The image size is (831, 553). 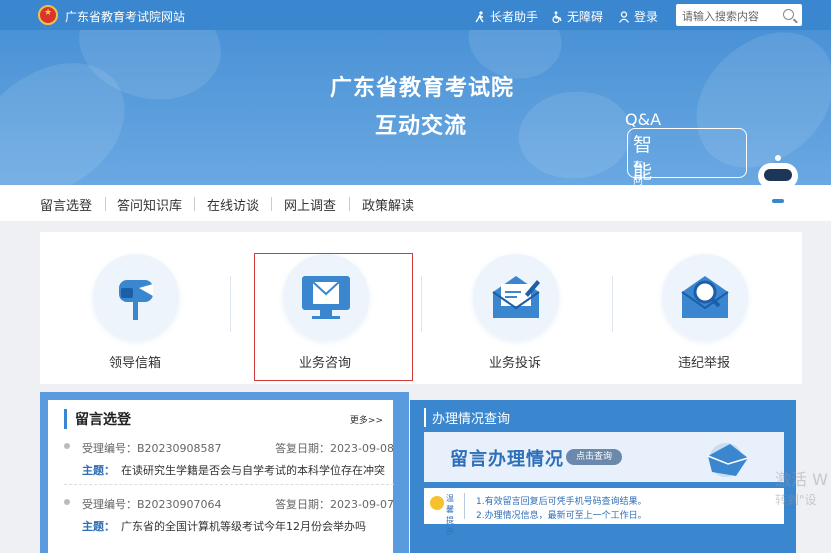 What do you see at coordinates (801, 479) in the screenshot?
I see `watermark-line-1: 激活 W` at bounding box center [801, 479].